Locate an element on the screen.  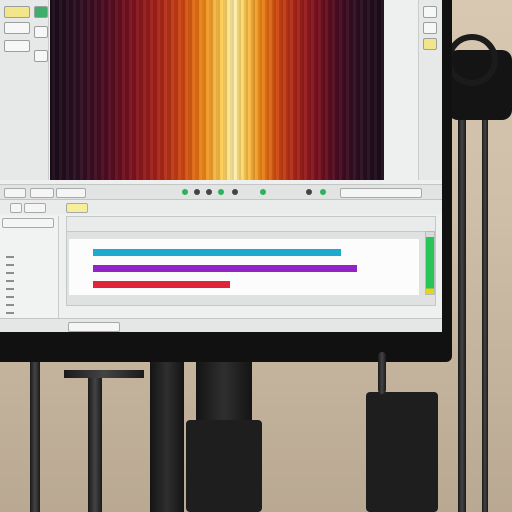
monitor-stand is located at coordinates (167, 437).